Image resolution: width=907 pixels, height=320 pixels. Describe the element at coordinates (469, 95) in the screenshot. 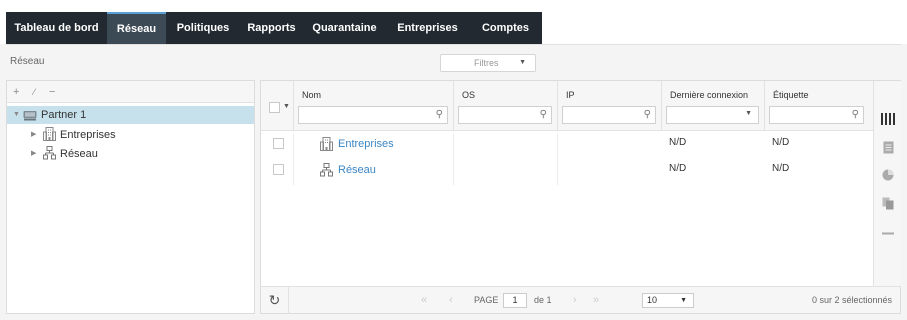

I see `column-header-label: OS` at that location.